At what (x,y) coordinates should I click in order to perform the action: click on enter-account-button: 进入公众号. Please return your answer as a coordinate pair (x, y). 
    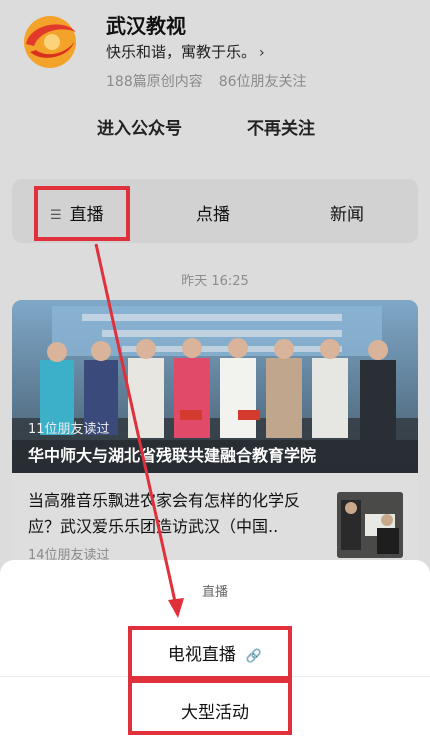
    Looking at the image, I should click on (139, 126).